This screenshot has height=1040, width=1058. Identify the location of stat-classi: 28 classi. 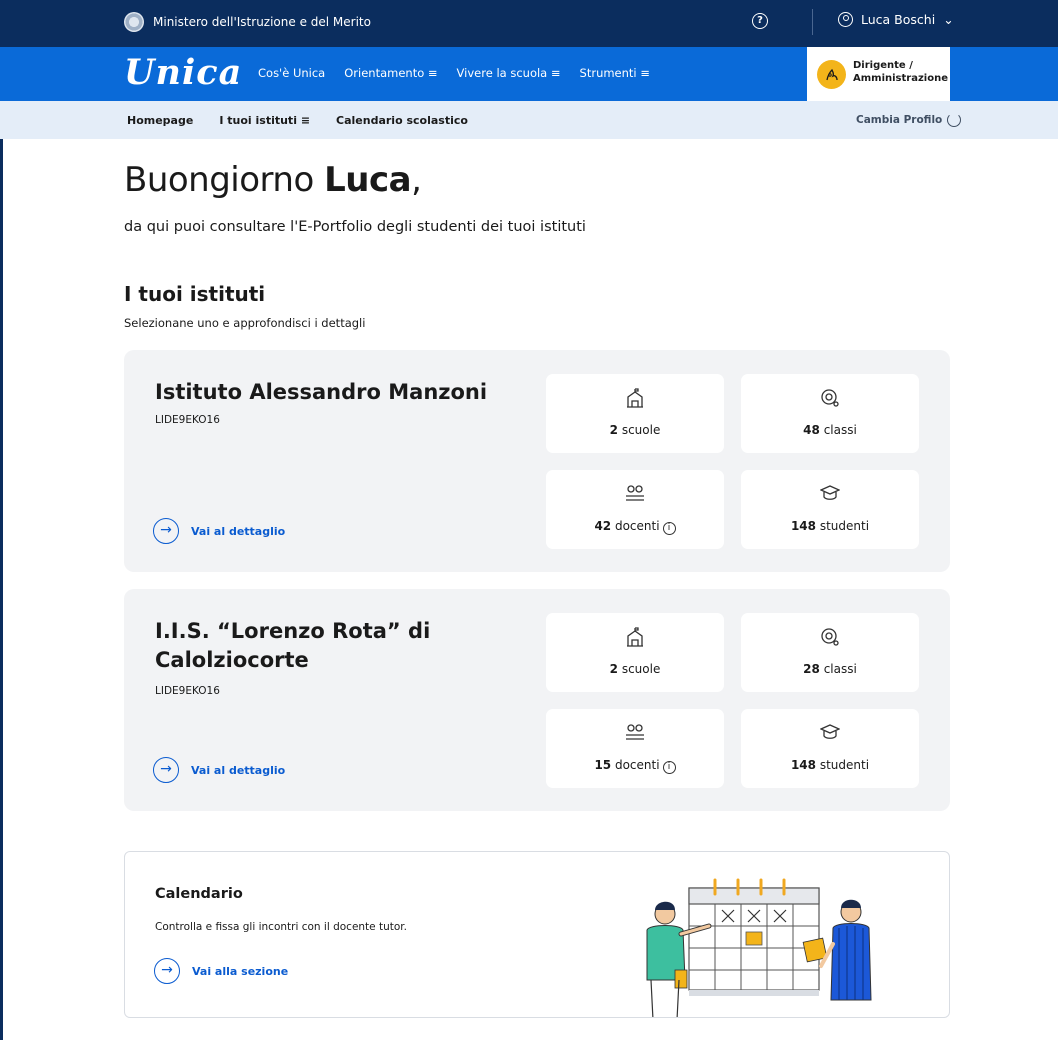
(830, 652).